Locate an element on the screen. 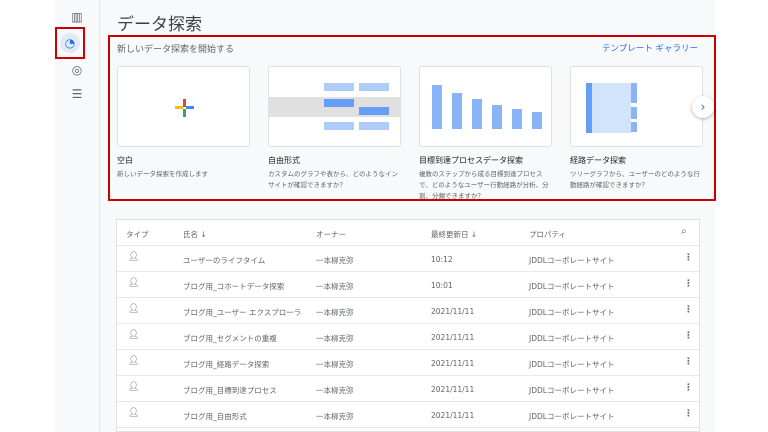 The width and height of the screenshot is (768, 432). row-modified: 10:12 is located at coordinates (442, 259).